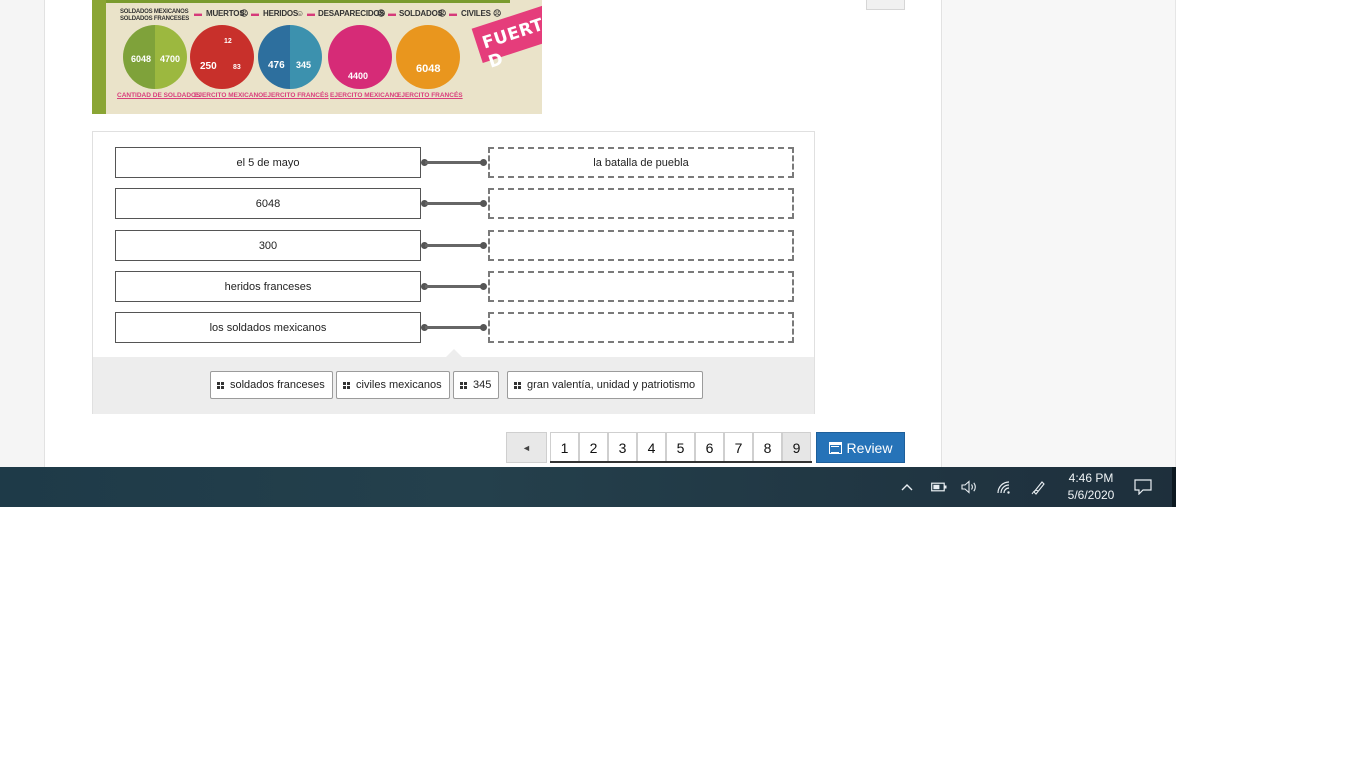  What do you see at coordinates (222, 57) in the screenshot?
I see `circle-mexican-casualties: 250 12 83` at bounding box center [222, 57].